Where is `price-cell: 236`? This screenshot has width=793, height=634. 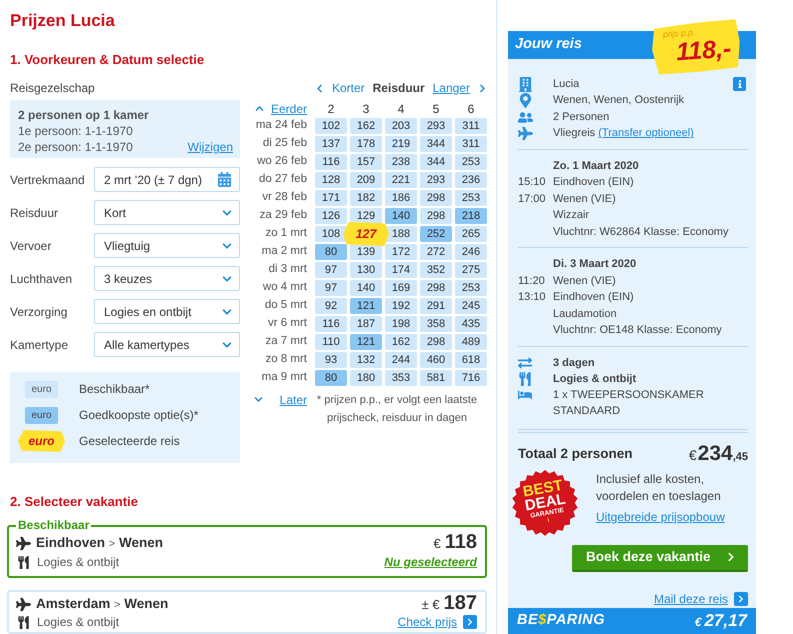
price-cell: 236 is located at coordinates (471, 180).